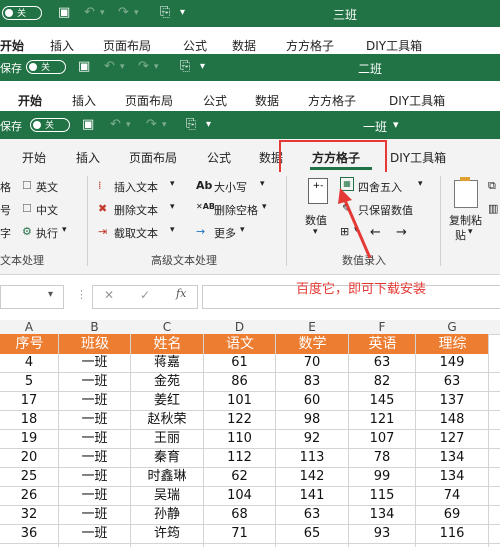 The image size is (500, 547). I want to click on table-cell: 121, so click(382, 420).